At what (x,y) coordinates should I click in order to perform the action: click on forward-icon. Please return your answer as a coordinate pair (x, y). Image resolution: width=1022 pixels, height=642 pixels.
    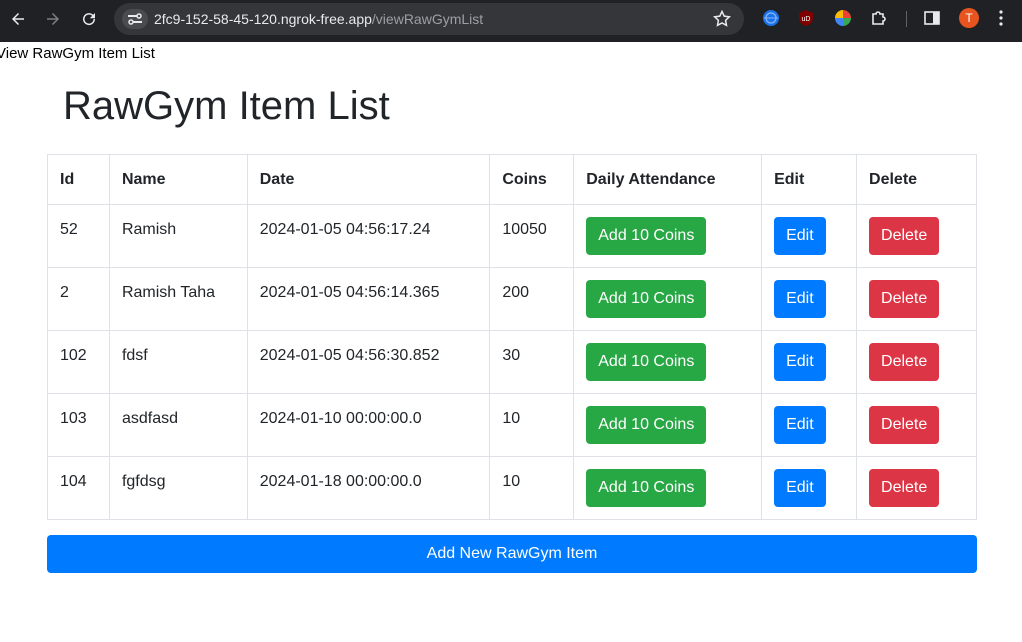
    Looking at the image, I should click on (53, 19).